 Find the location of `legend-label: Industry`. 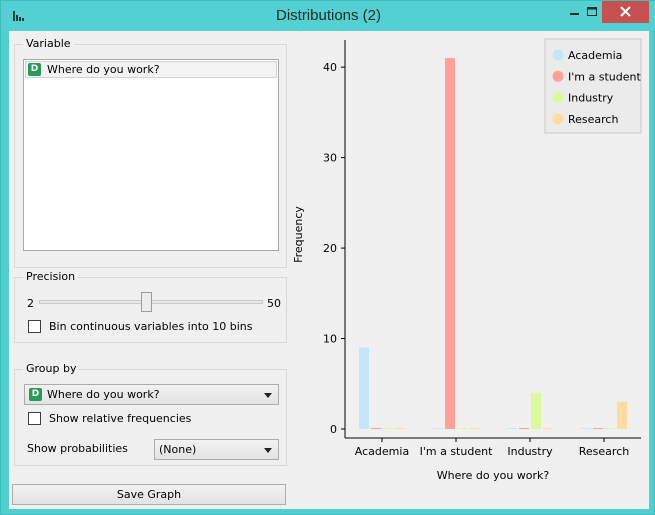

legend-label: Industry is located at coordinates (591, 98).